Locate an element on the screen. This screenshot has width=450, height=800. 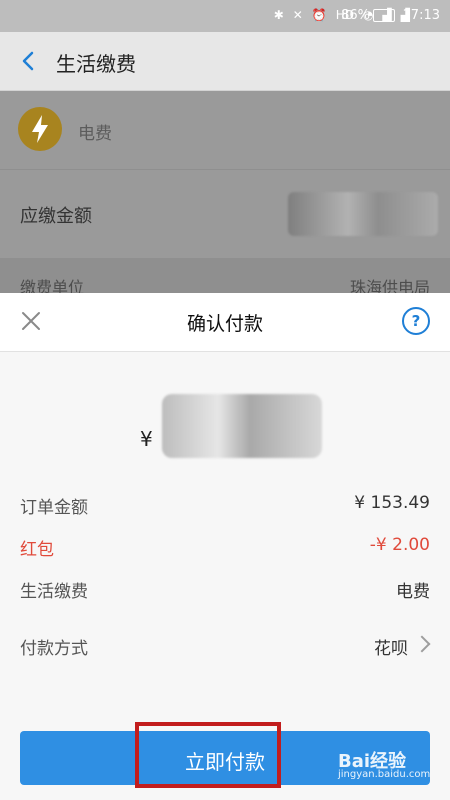
bill-name: 电费 is located at coordinates (95, 134).